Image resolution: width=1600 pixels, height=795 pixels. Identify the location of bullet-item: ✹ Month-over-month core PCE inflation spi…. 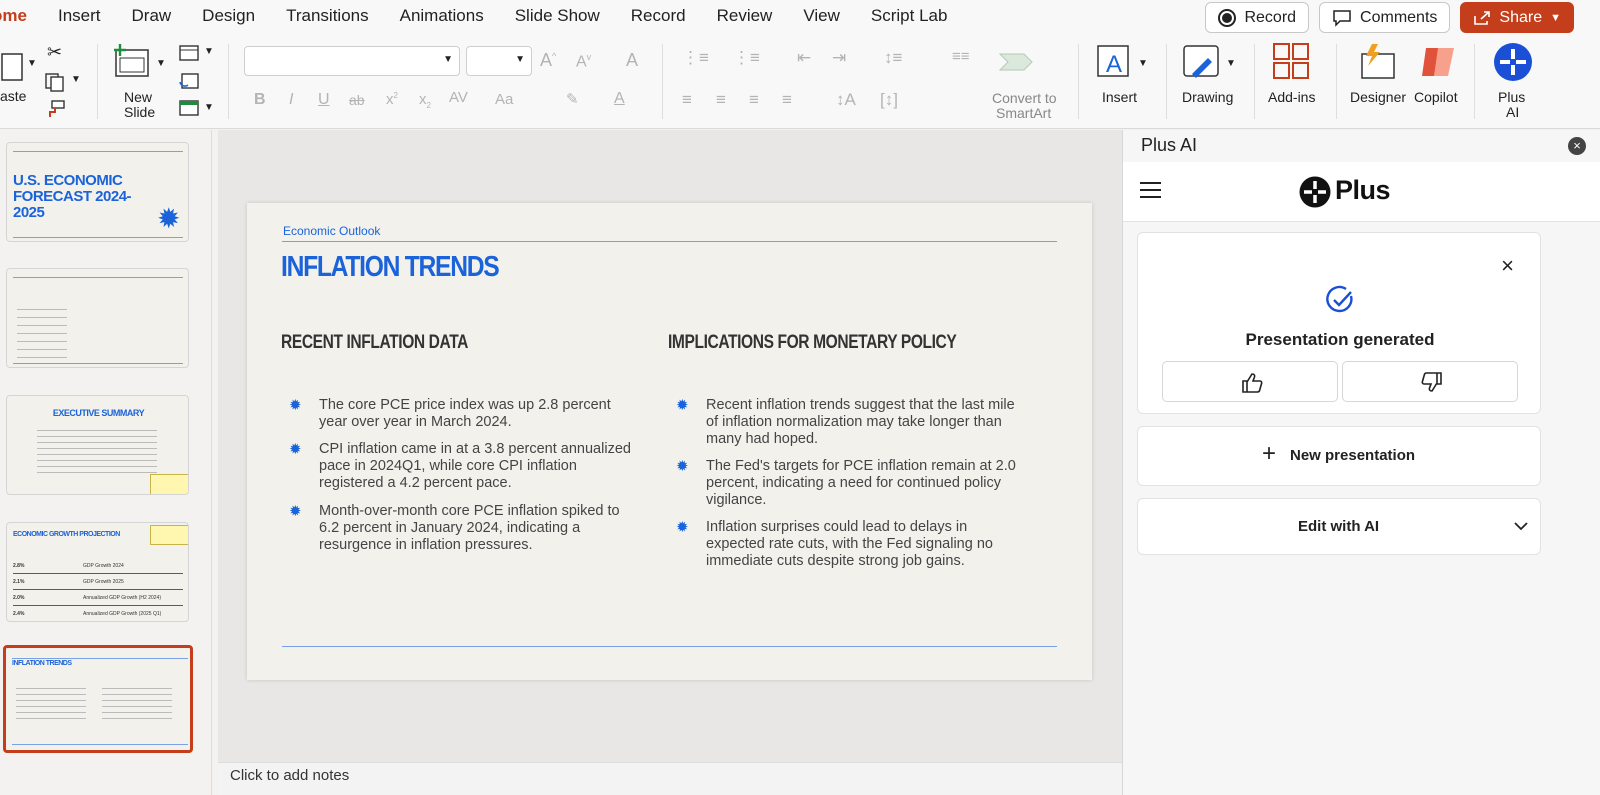
(461, 528).